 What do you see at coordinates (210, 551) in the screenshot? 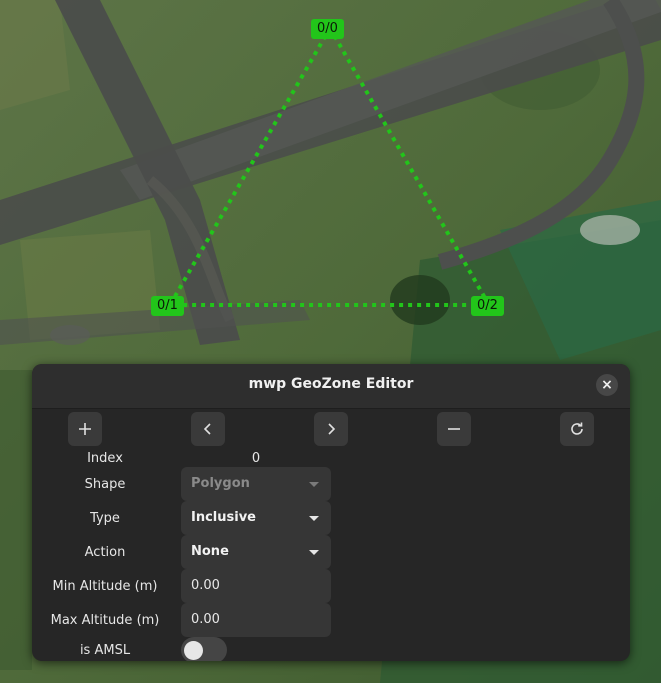
I see `action-value: None` at bounding box center [210, 551].